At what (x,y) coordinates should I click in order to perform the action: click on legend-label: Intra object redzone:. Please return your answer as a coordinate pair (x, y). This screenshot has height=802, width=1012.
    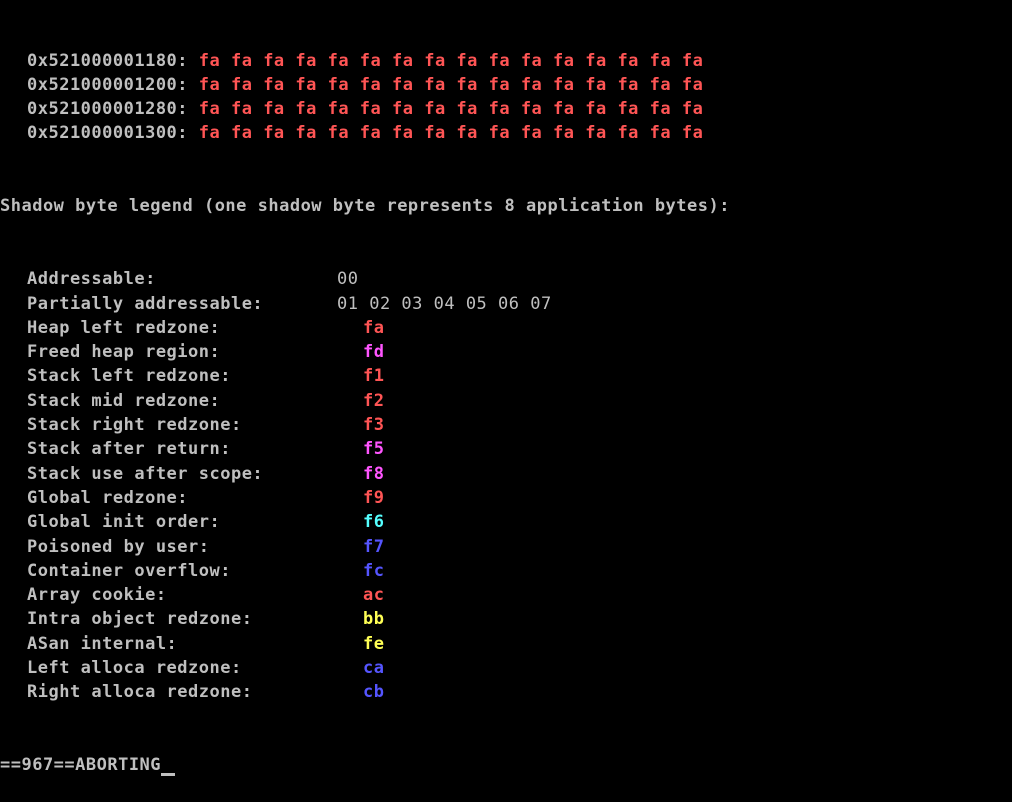
    Looking at the image, I should click on (140, 619).